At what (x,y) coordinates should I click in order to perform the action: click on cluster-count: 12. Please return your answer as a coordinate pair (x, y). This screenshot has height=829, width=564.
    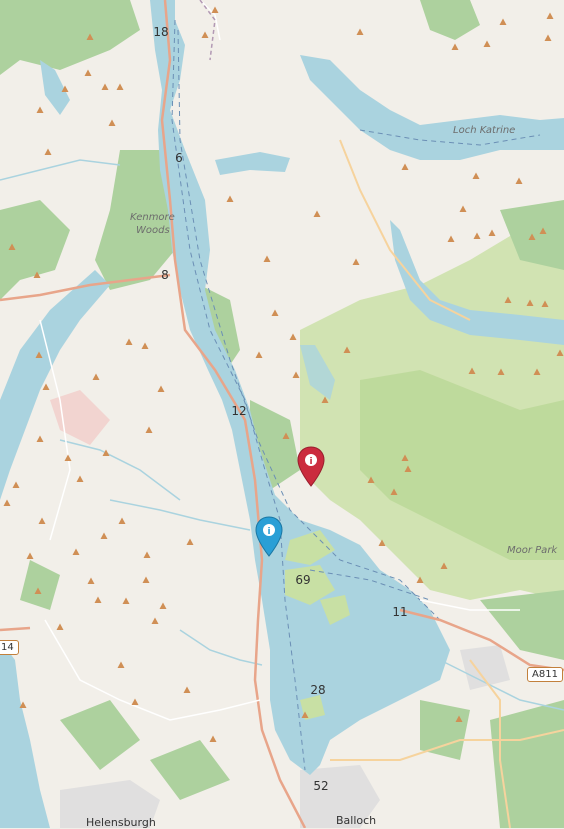
    Looking at the image, I should click on (239, 411).